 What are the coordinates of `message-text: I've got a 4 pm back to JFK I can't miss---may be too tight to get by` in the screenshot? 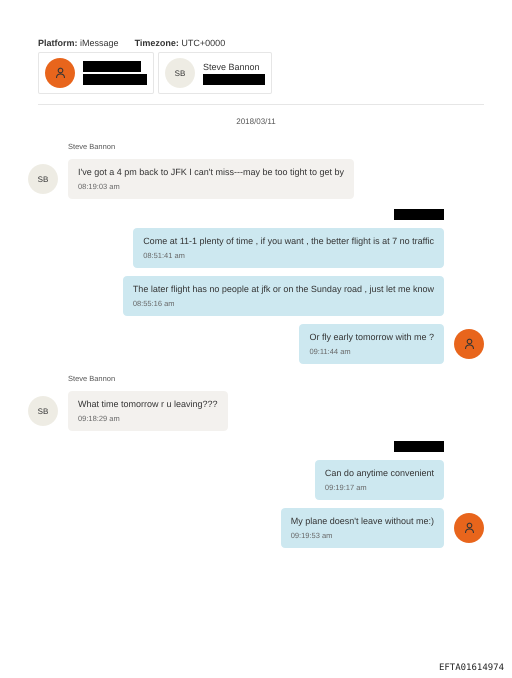 It's located at (211, 172).